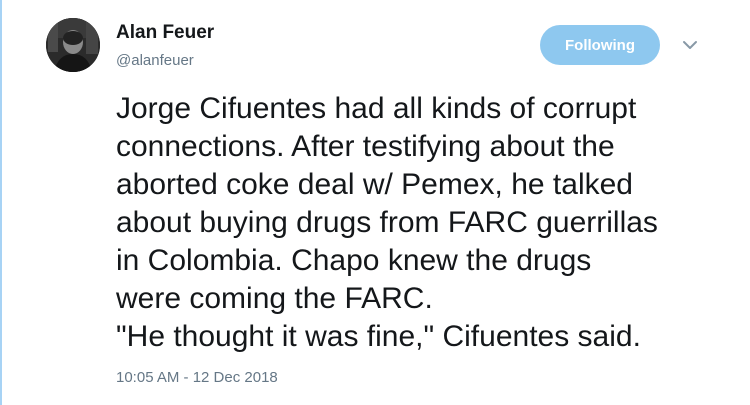 Image resolution: width=750 pixels, height=405 pixels. What do you see at coordinates (165, 33) in the screenshot?
I see `author-display-name: Alan Feuer` at bounding box center [165, 33].